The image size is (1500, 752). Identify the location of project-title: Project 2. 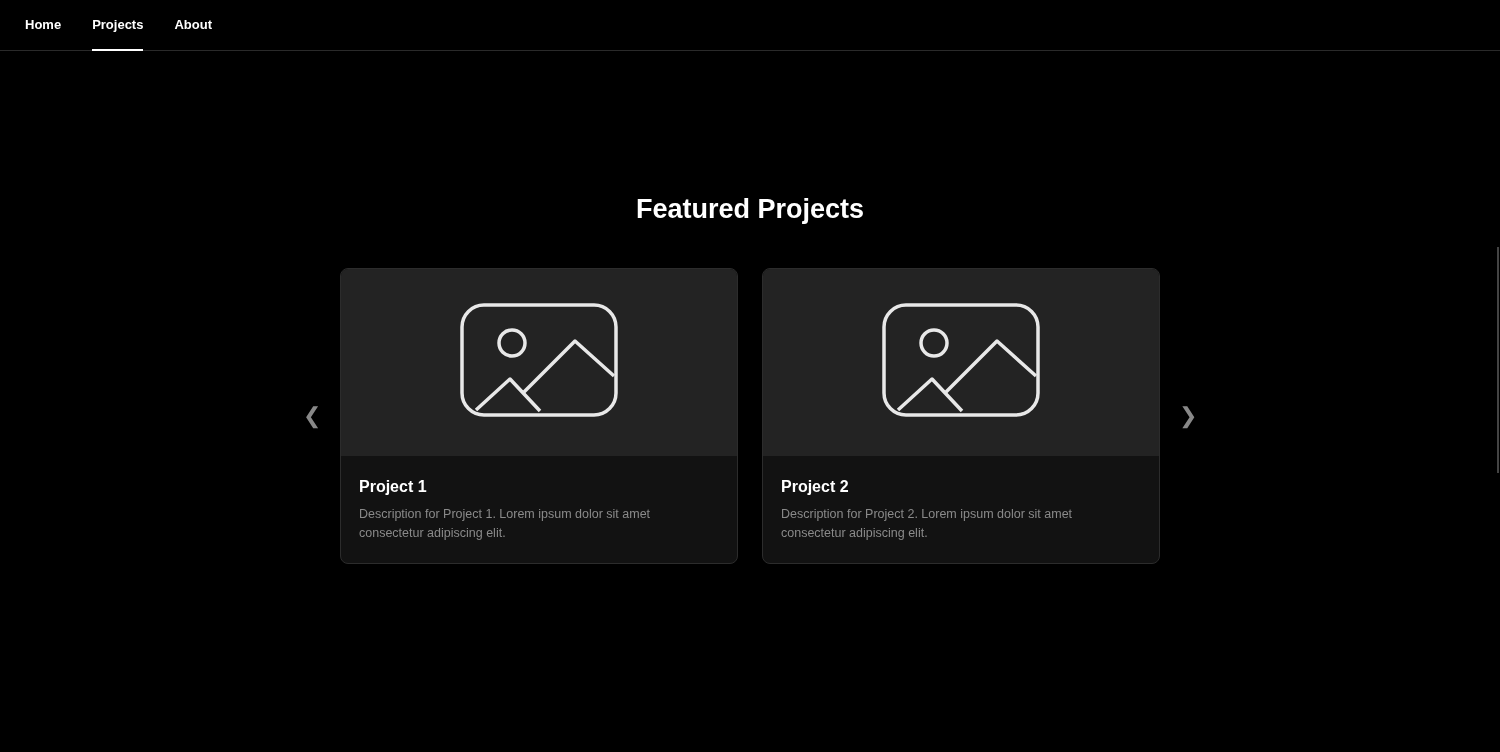
(815, 487).